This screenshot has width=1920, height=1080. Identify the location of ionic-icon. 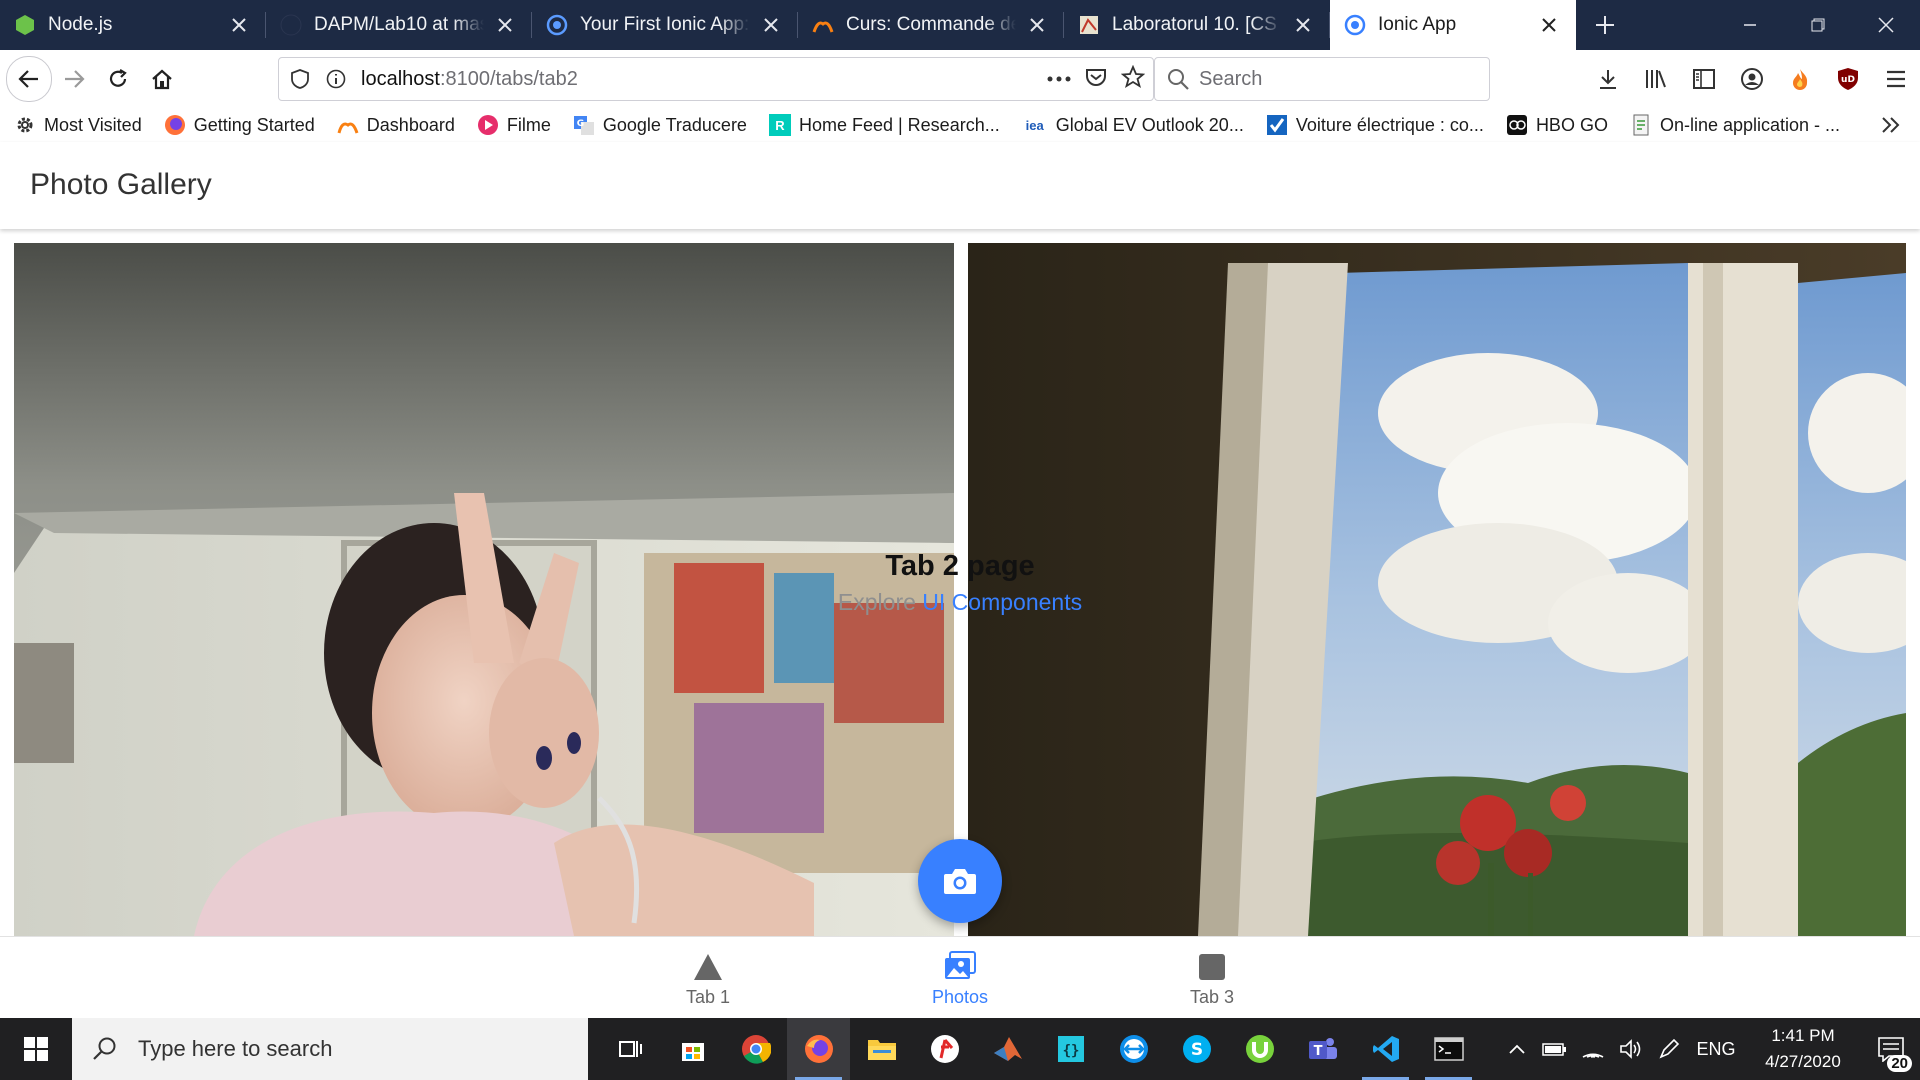
(1355, 25).